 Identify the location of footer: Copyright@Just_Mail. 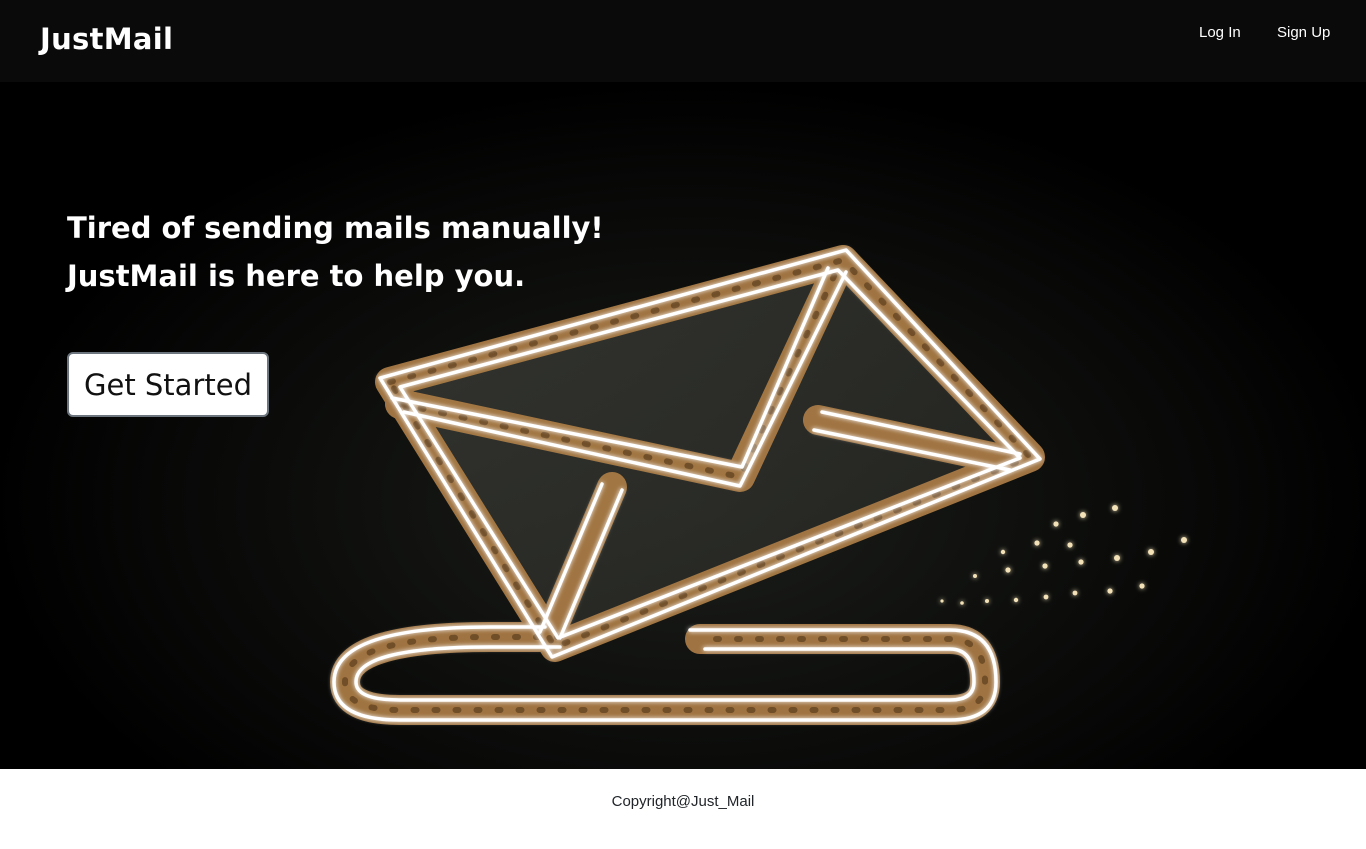
(683, 809).